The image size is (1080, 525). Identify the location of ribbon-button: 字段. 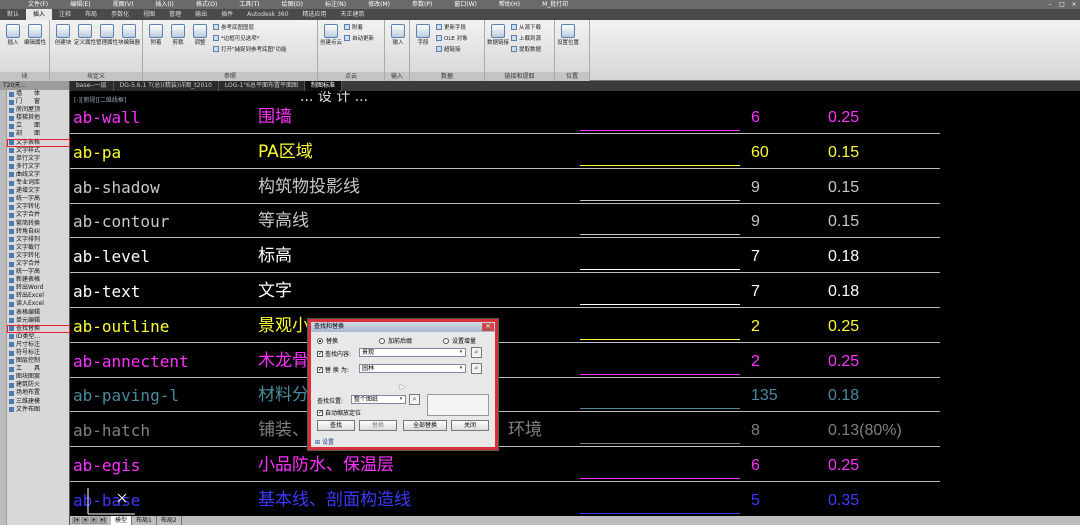
(423, 35).